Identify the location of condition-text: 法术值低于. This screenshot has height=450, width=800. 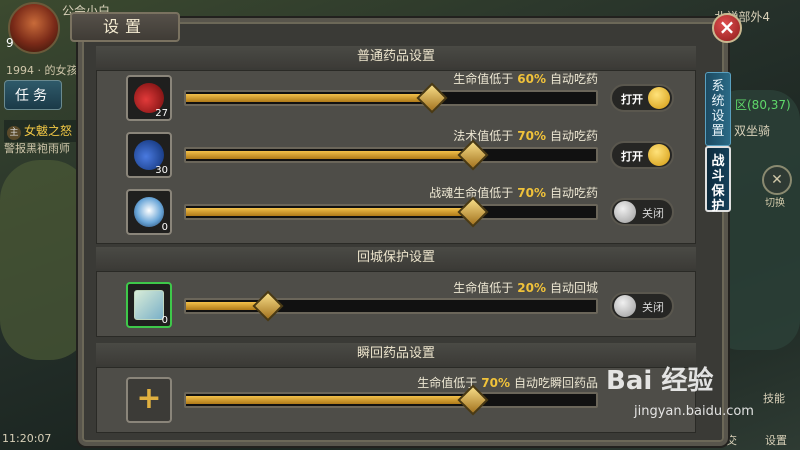
(483, 136).